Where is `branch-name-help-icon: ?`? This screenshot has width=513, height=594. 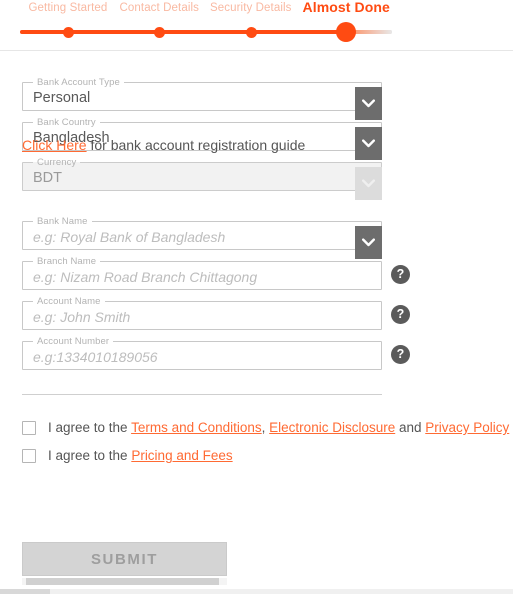
branch-name-help-icon: ? is located at coordinates (400, 274).